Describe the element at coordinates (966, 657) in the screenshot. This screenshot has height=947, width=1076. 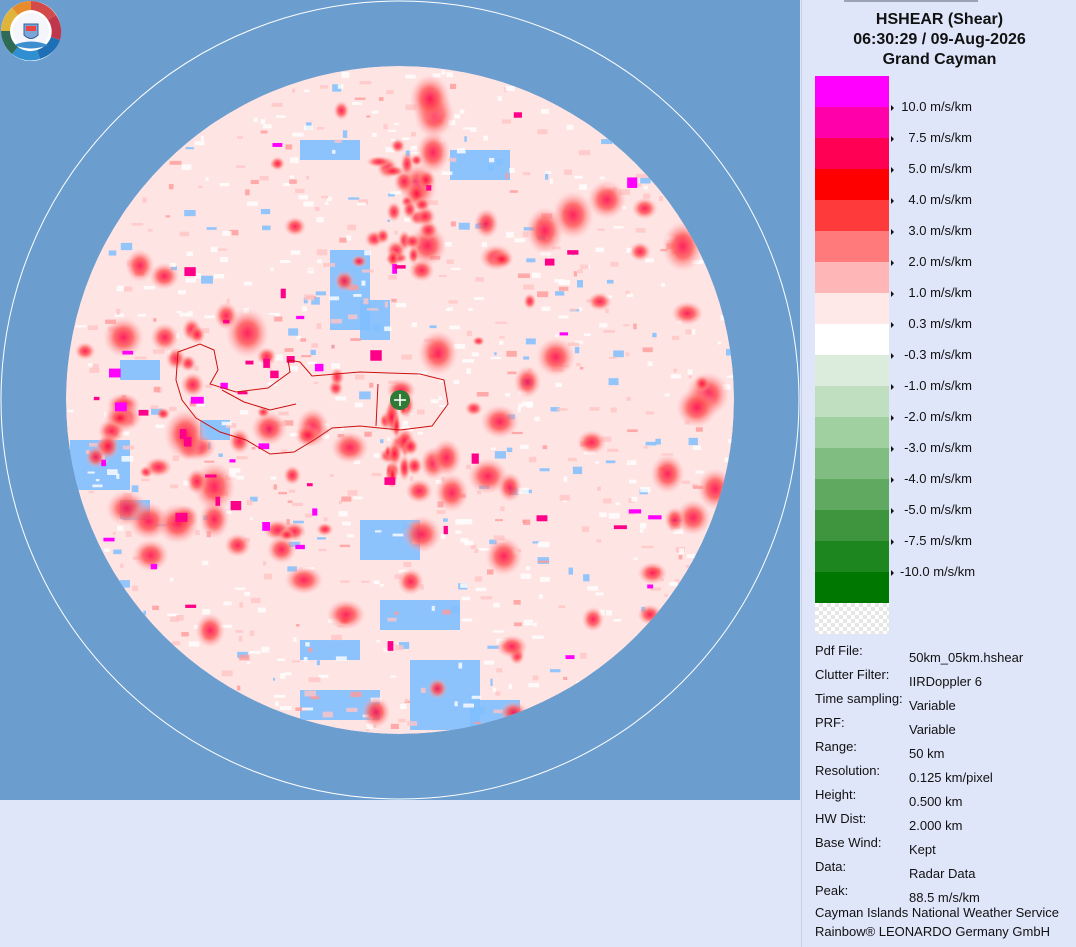
I see `info-value: 50km_05km.hshear` at that location.